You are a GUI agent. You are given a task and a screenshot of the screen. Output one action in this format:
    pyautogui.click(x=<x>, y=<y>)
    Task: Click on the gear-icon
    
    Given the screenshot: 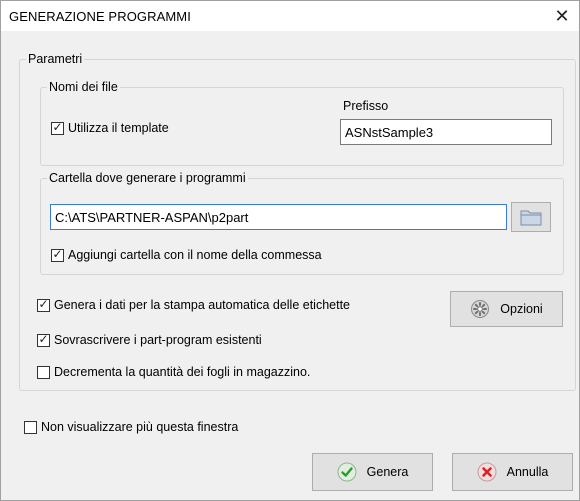 What is the action you would take?
    pyautogui.click(x=480, y=309)
    